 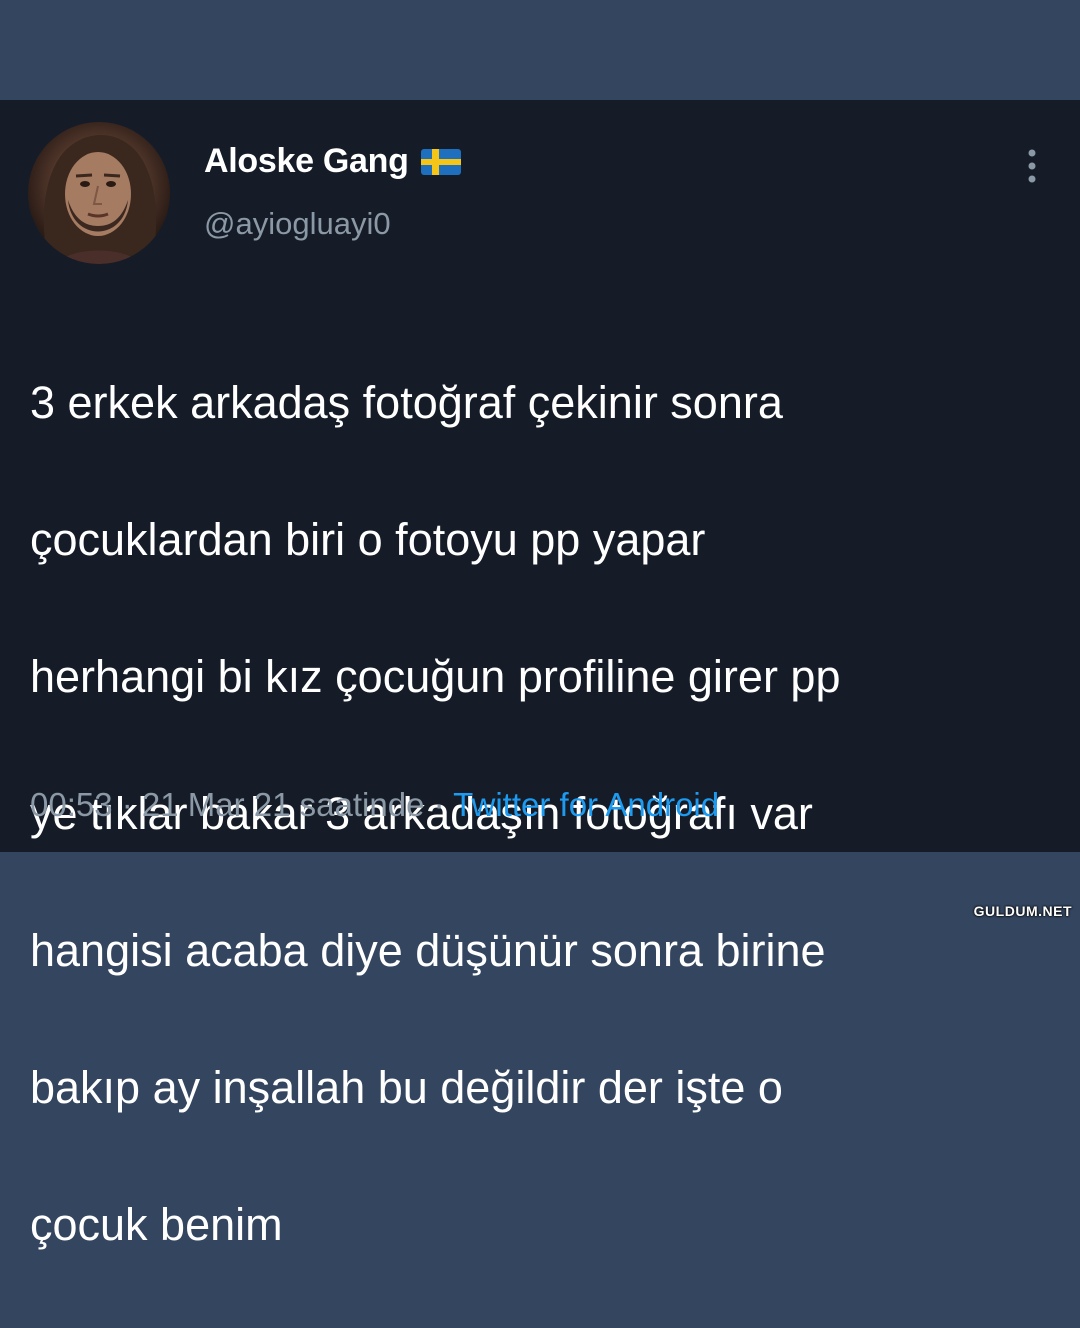 I want to click on watermark: GULDUM.NET, so click(x=1022, y=911).